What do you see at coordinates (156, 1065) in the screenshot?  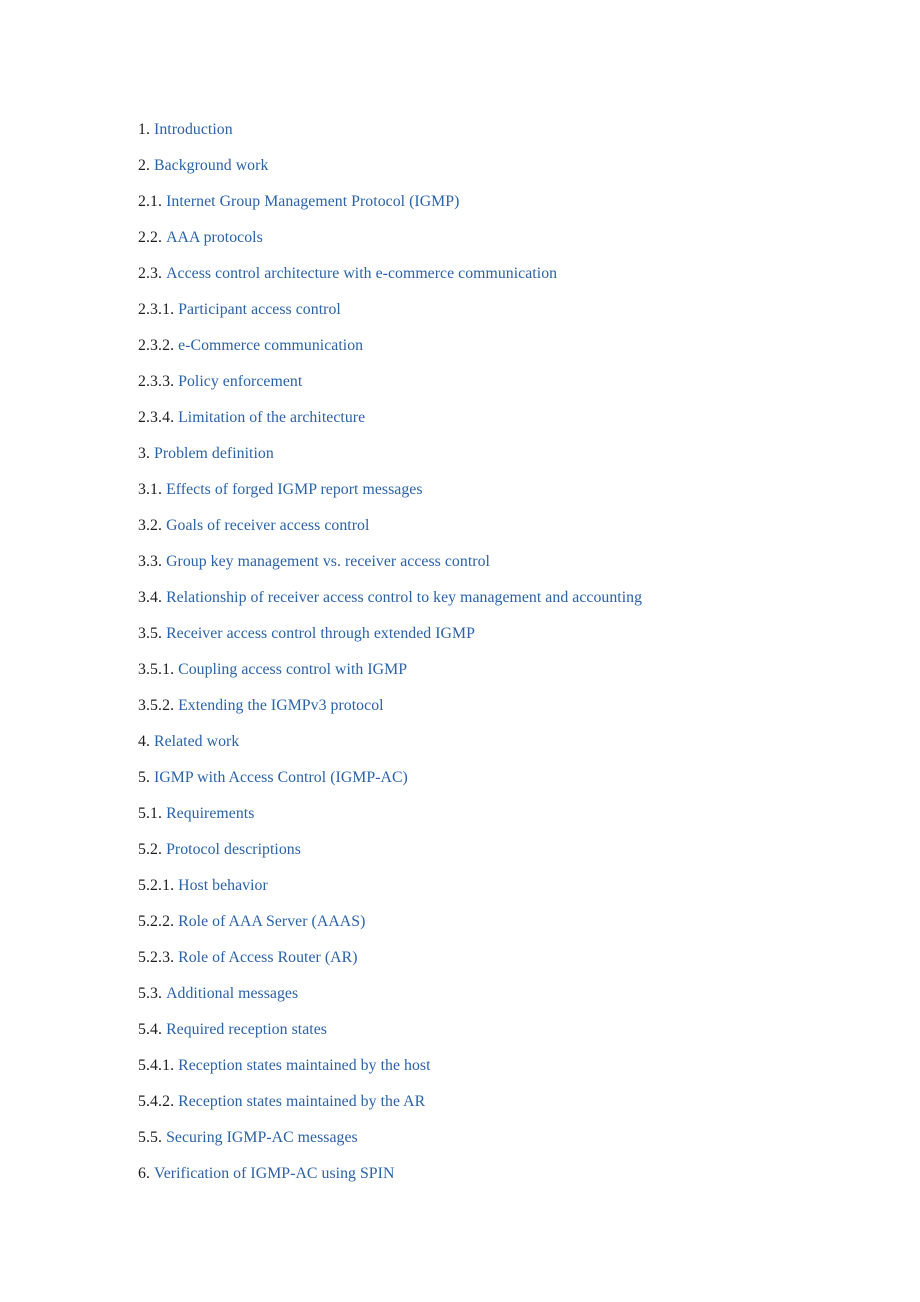 I see `toc-entry-number: 5.4.1.` at bounding box center [156, 1065].